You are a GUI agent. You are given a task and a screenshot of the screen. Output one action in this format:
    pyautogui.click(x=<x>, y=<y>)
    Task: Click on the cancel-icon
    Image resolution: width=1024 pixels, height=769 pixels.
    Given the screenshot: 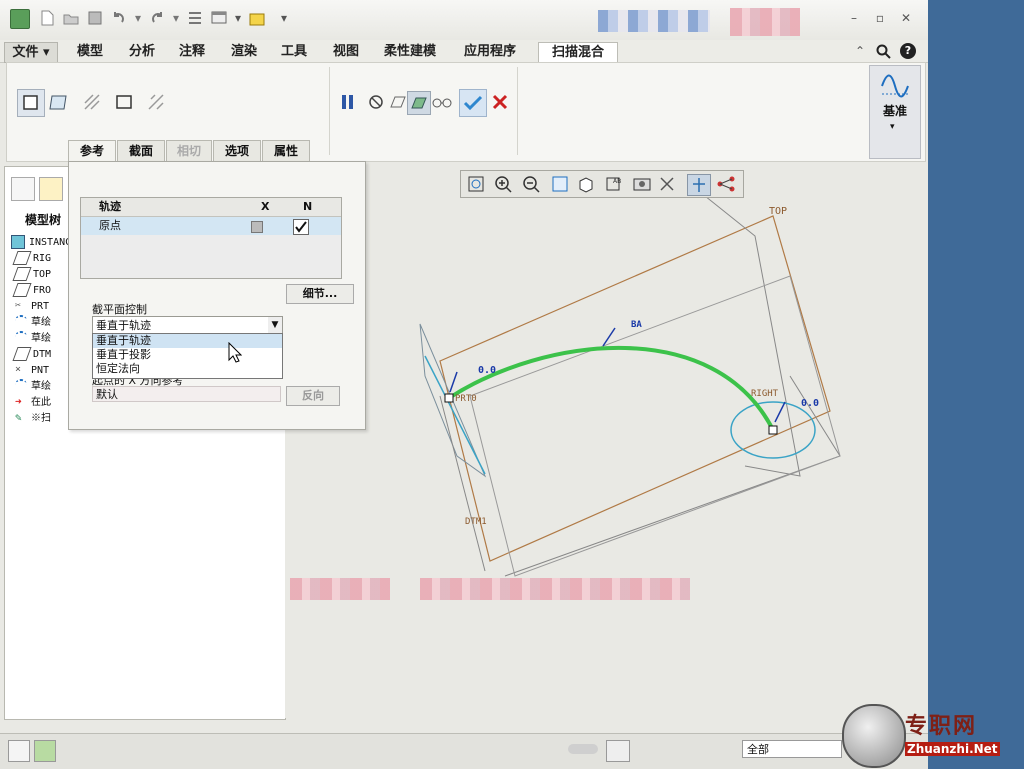 What is the action you would take?
    pyautogui.click(x=500, y=102)
    